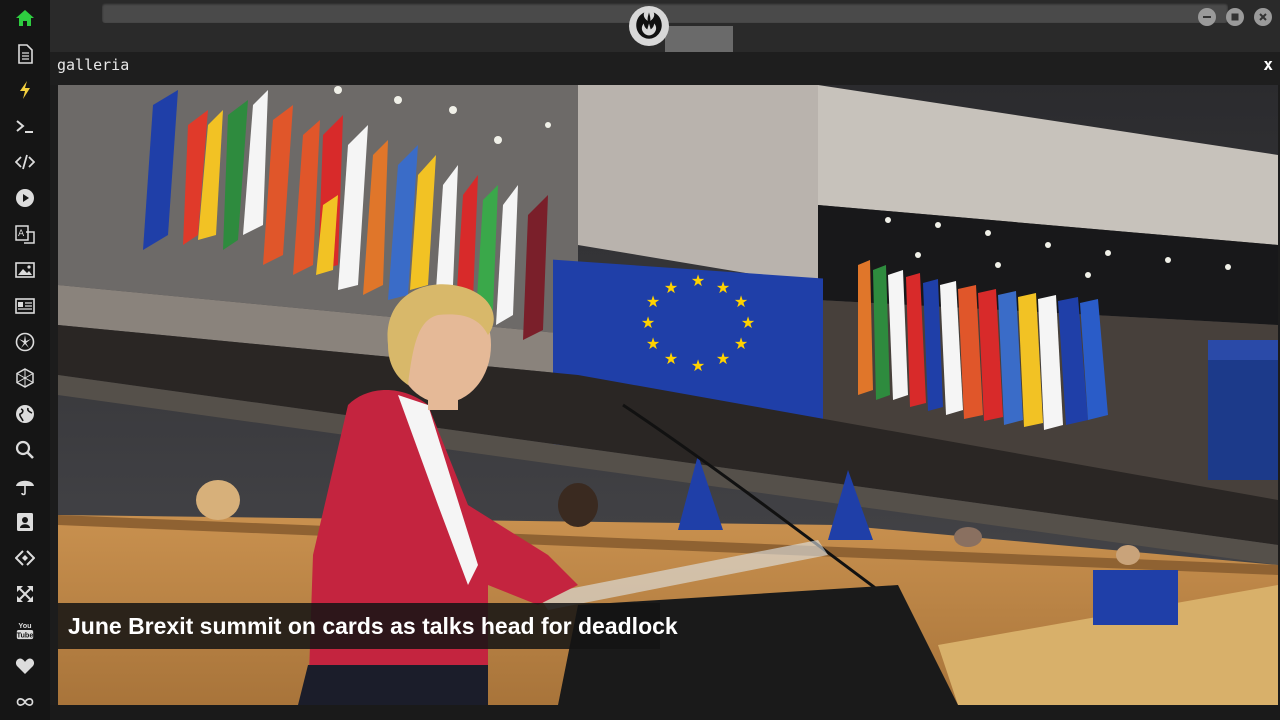  What do you see at coordinates (25, 126) in the screenshot?
I see `terminal-icon` at bounding box center [25, 126].